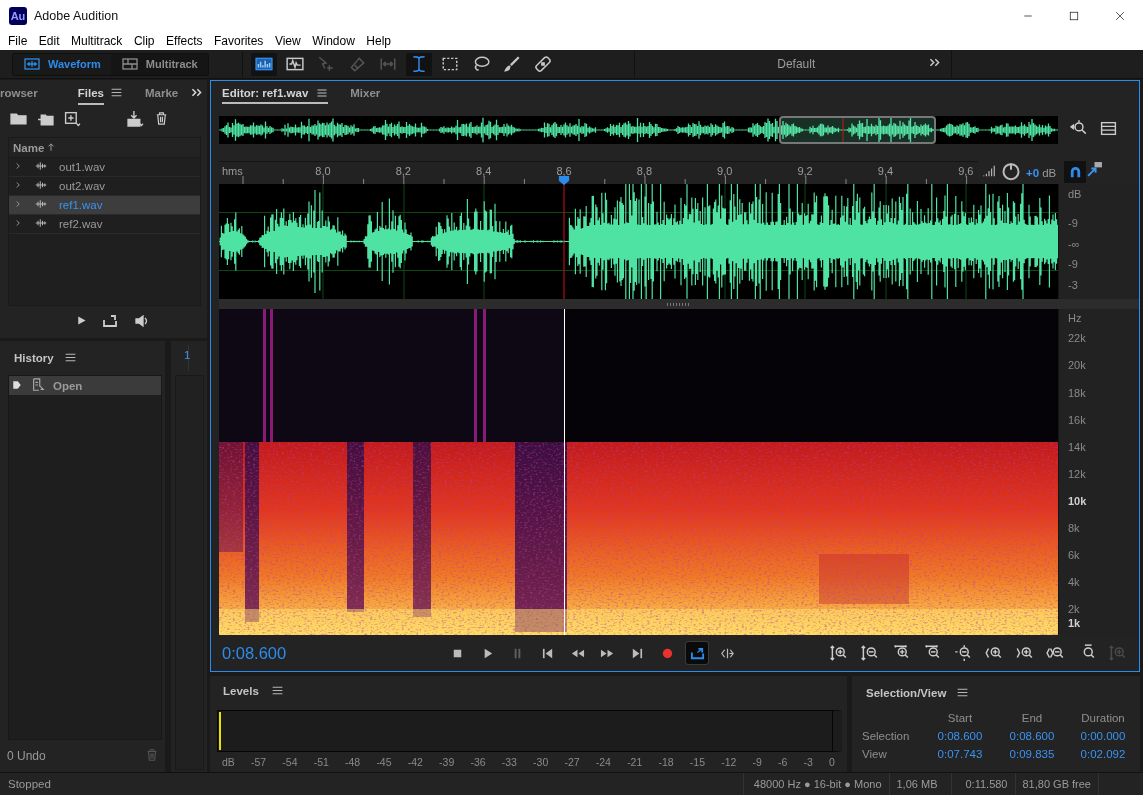 The width and height of the screenshot is (1143, 795). Describe the element at coordinates (415, 762) in the screenshot. I see `meter-scale-label: -42` at that location.